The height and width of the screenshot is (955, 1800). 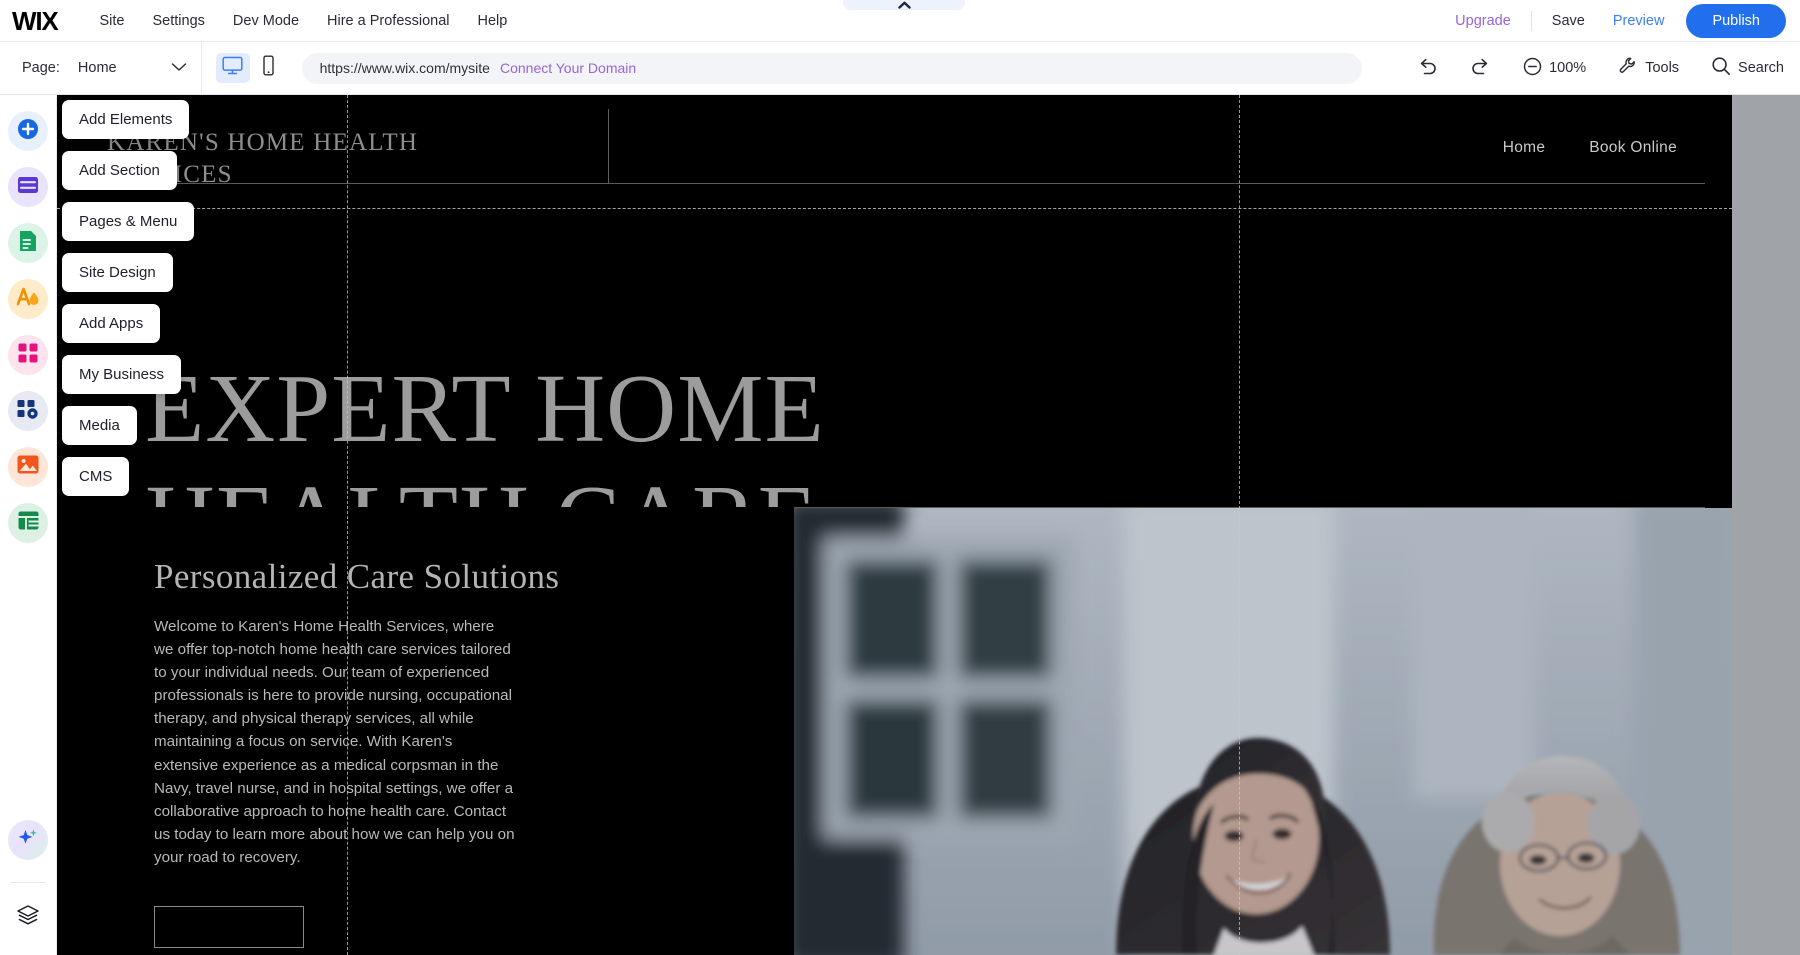 I want to click on zoom-out-icon, so click(x=1532, y=68).